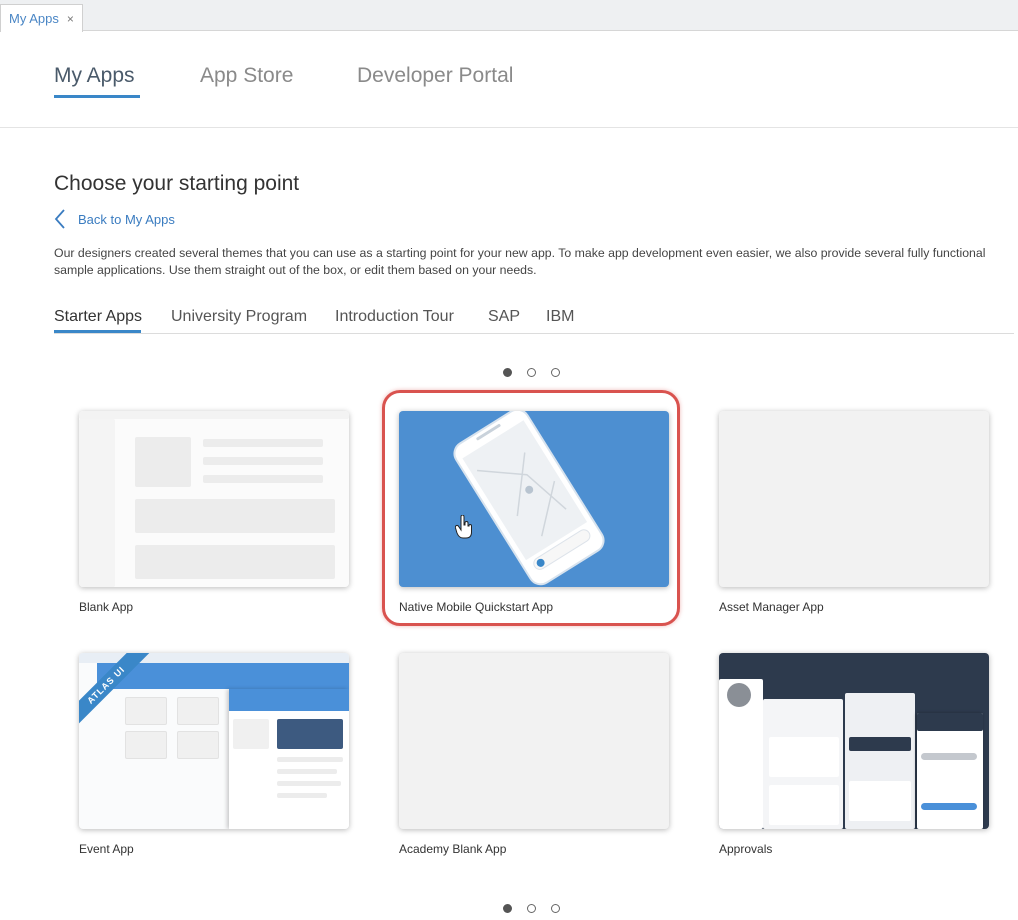  What do you see at coordinates (106, 849) in the screenshot?
I see `card-label: Event App` at bounding box center [106, 849].